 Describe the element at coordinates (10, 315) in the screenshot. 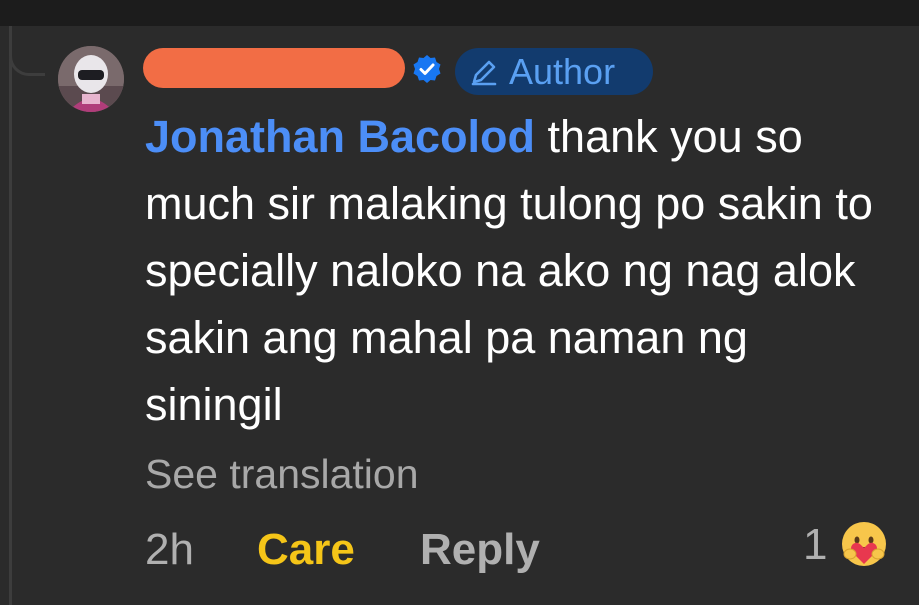

I see `thread-line` at that location.